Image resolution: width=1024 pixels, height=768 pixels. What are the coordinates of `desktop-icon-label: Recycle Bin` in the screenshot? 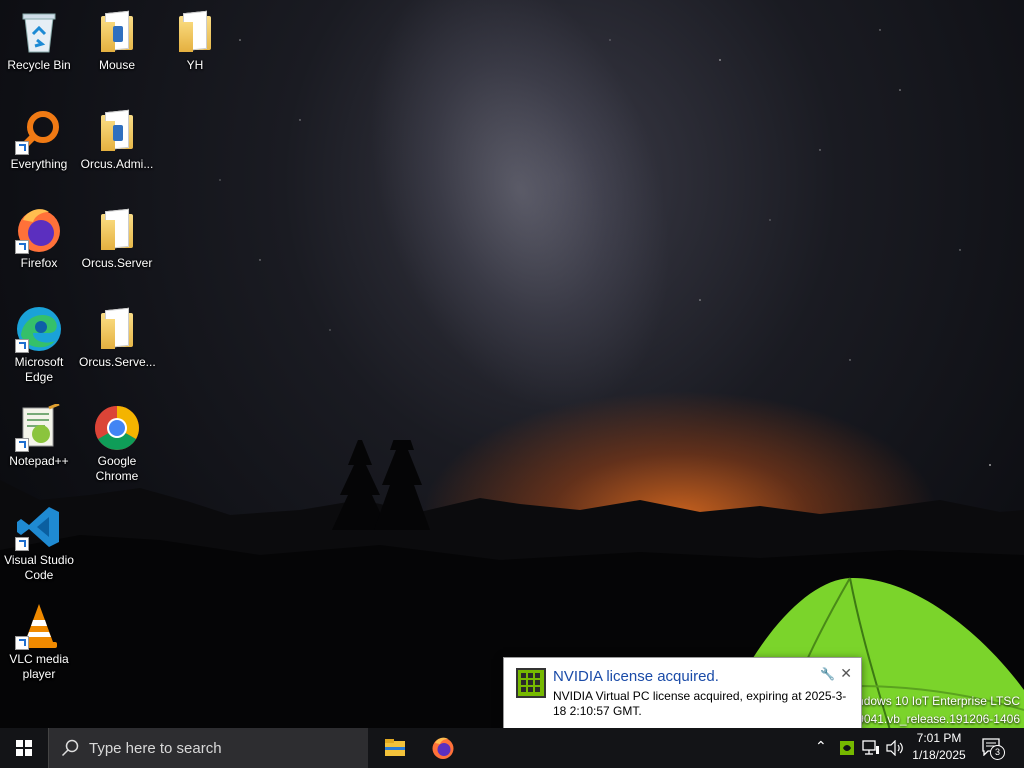 It's located at (39, 65).